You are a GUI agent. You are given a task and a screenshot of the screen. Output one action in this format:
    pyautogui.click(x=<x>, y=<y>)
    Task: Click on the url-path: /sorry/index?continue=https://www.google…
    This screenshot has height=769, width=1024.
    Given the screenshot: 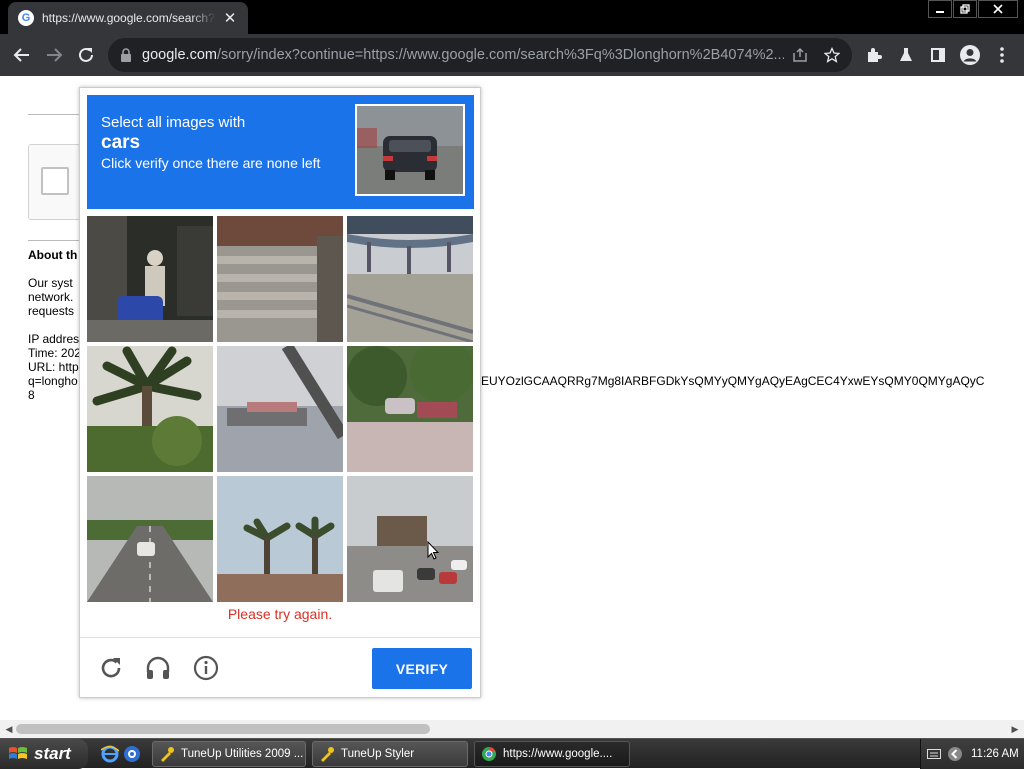 What is the action you would take?
    pyautogui.click(x=500, y=55)
    